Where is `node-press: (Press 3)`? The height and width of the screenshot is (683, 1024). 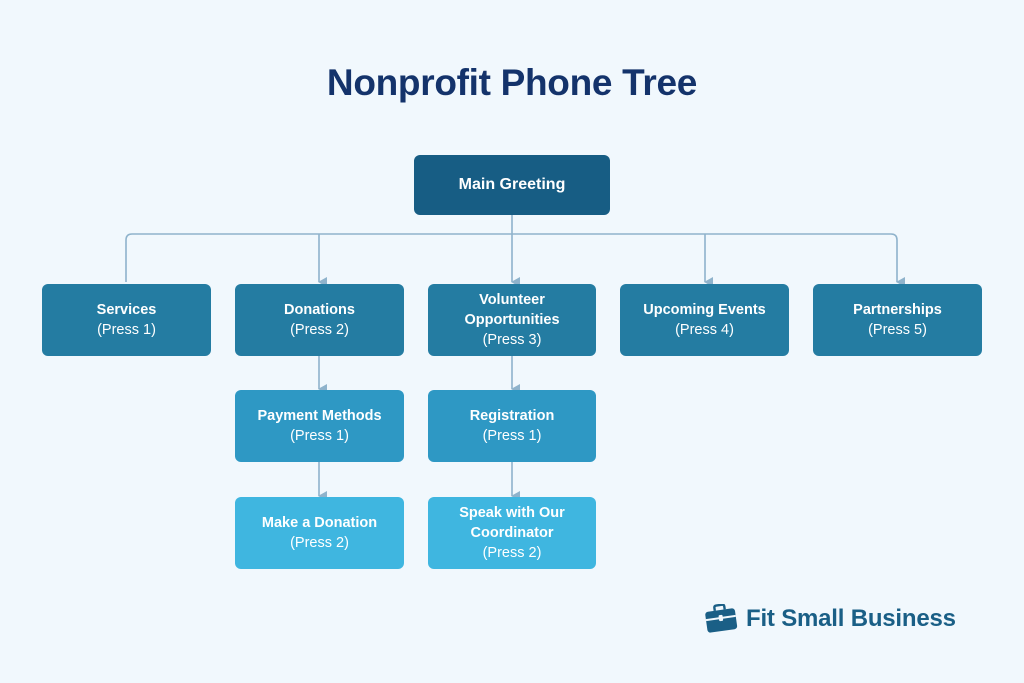
node-press: (Press 3) is located at coordinates (512, 340).